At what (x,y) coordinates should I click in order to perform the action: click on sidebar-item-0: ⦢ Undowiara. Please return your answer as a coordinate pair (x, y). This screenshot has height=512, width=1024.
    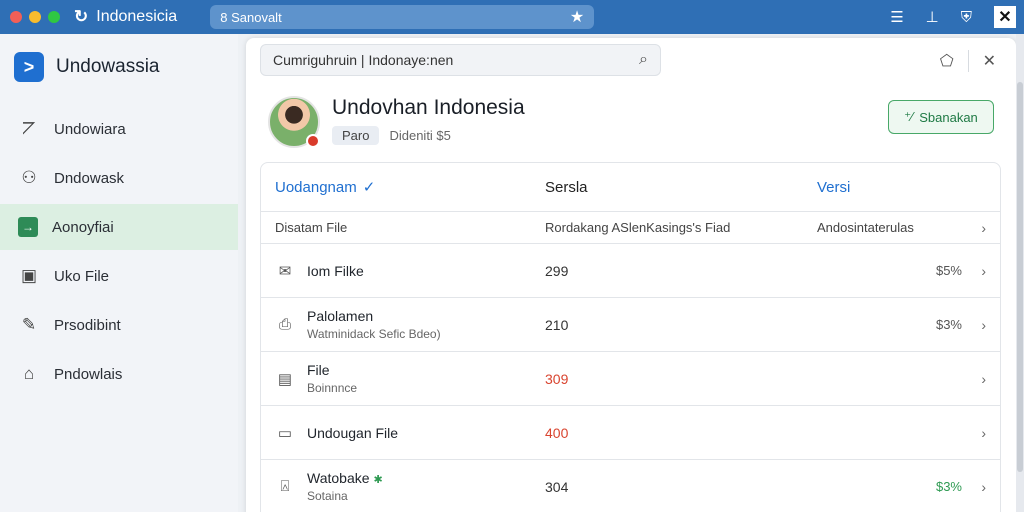
    Looking at the image, I should click on (119, 129).